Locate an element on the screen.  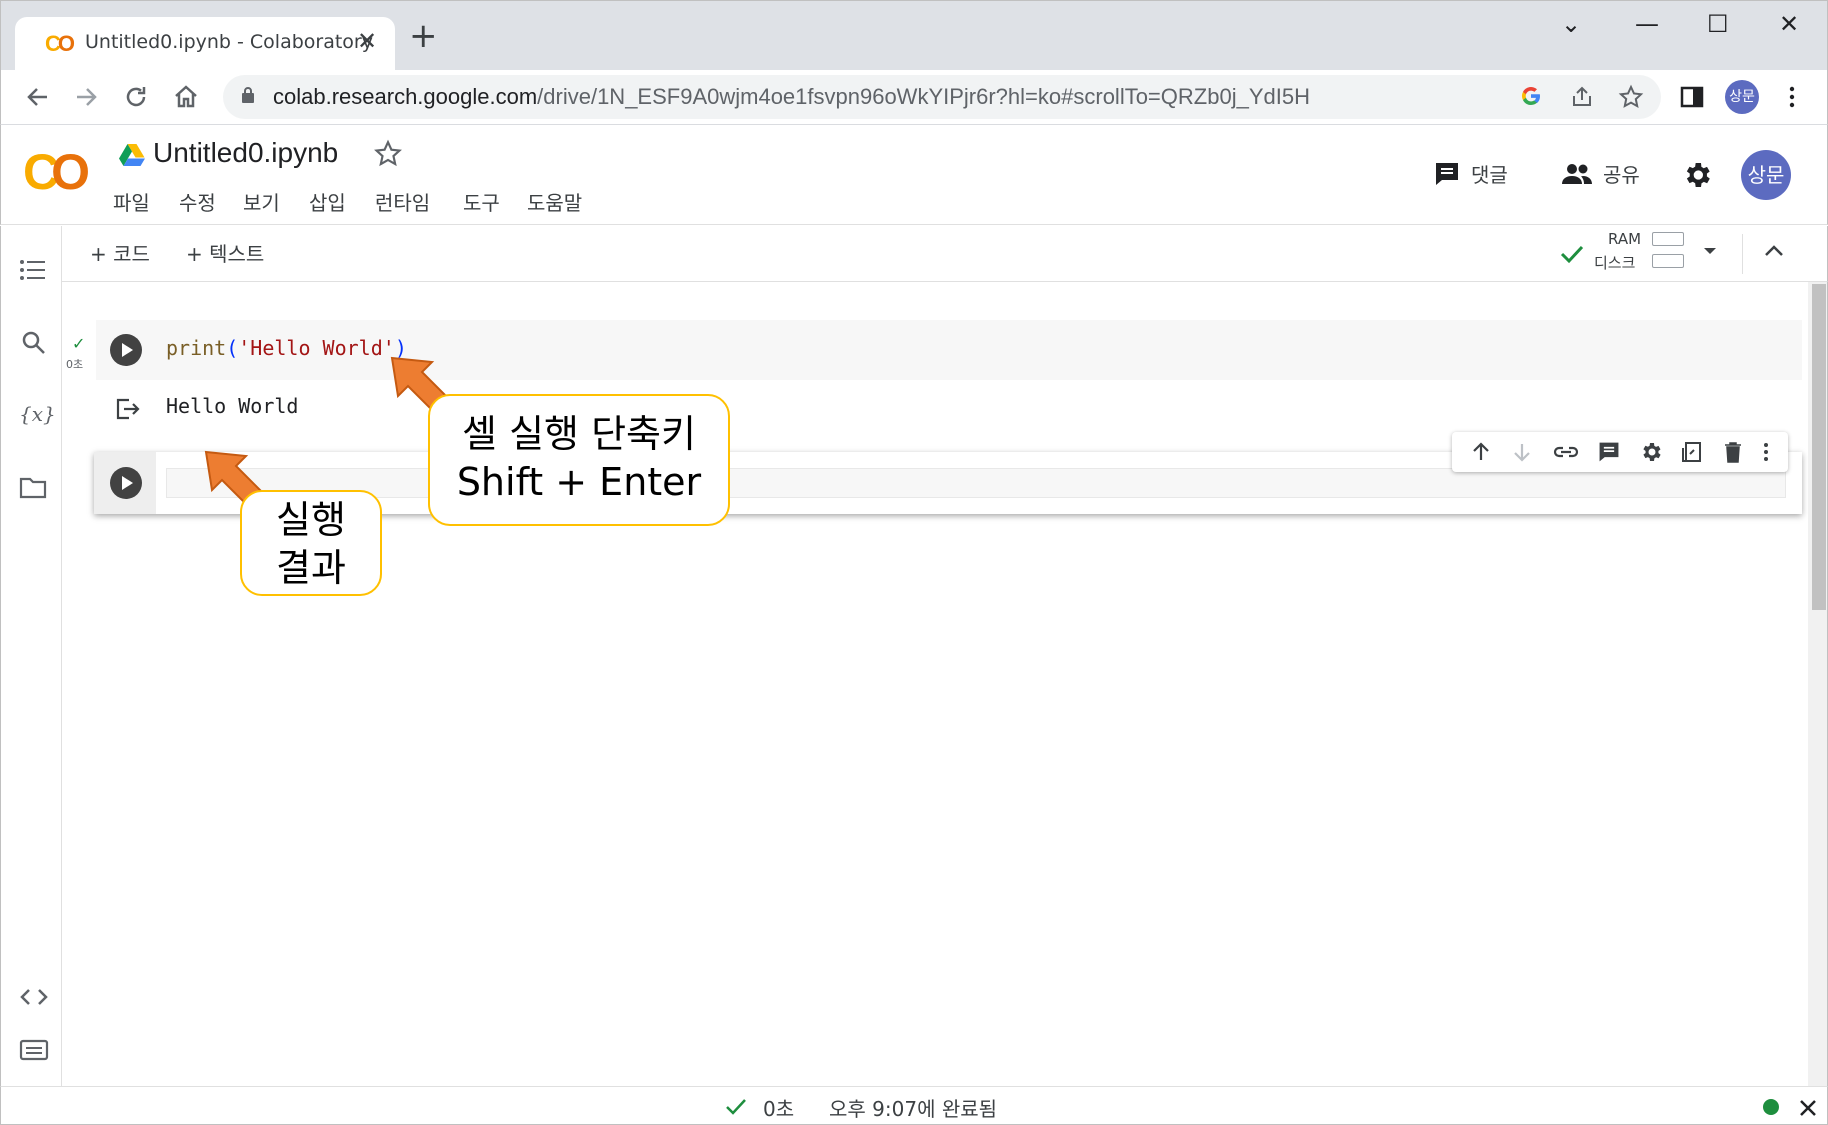
files-folder-icon is located at coordinates (33, 488).